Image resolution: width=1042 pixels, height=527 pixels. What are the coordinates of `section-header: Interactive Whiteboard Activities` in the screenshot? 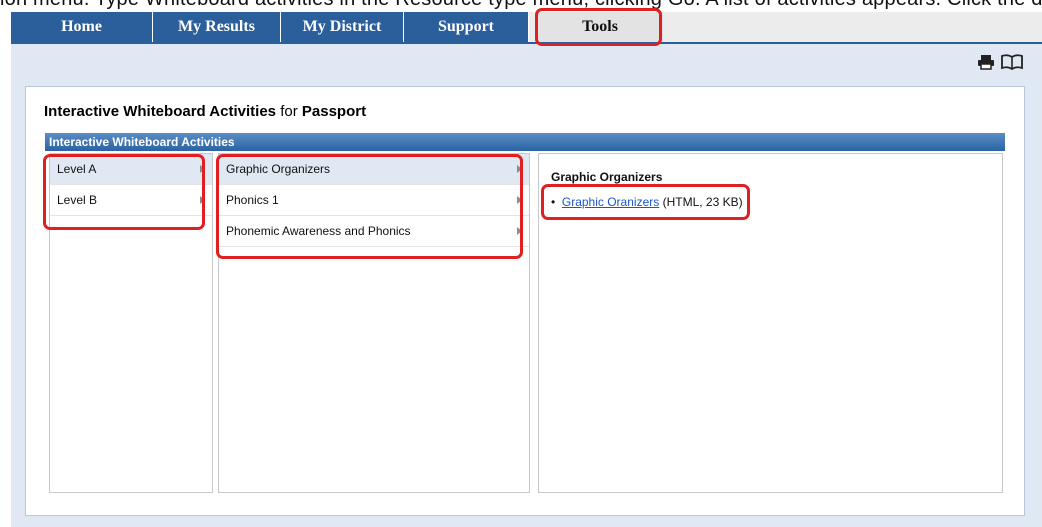 It's located at (525, 142).